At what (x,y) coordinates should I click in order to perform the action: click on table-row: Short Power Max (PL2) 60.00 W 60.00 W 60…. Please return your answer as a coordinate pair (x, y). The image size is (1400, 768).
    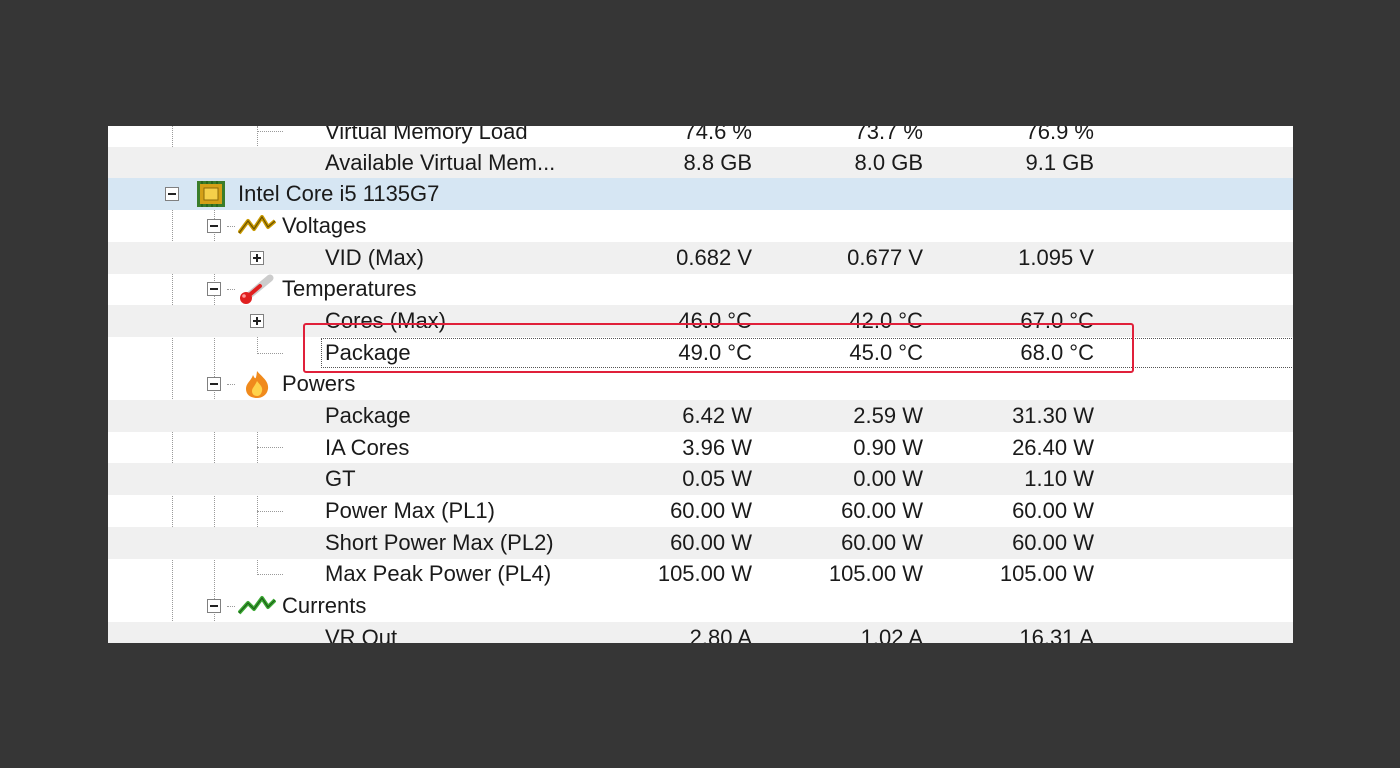
    Looking at the image, I should click on (700, 543).